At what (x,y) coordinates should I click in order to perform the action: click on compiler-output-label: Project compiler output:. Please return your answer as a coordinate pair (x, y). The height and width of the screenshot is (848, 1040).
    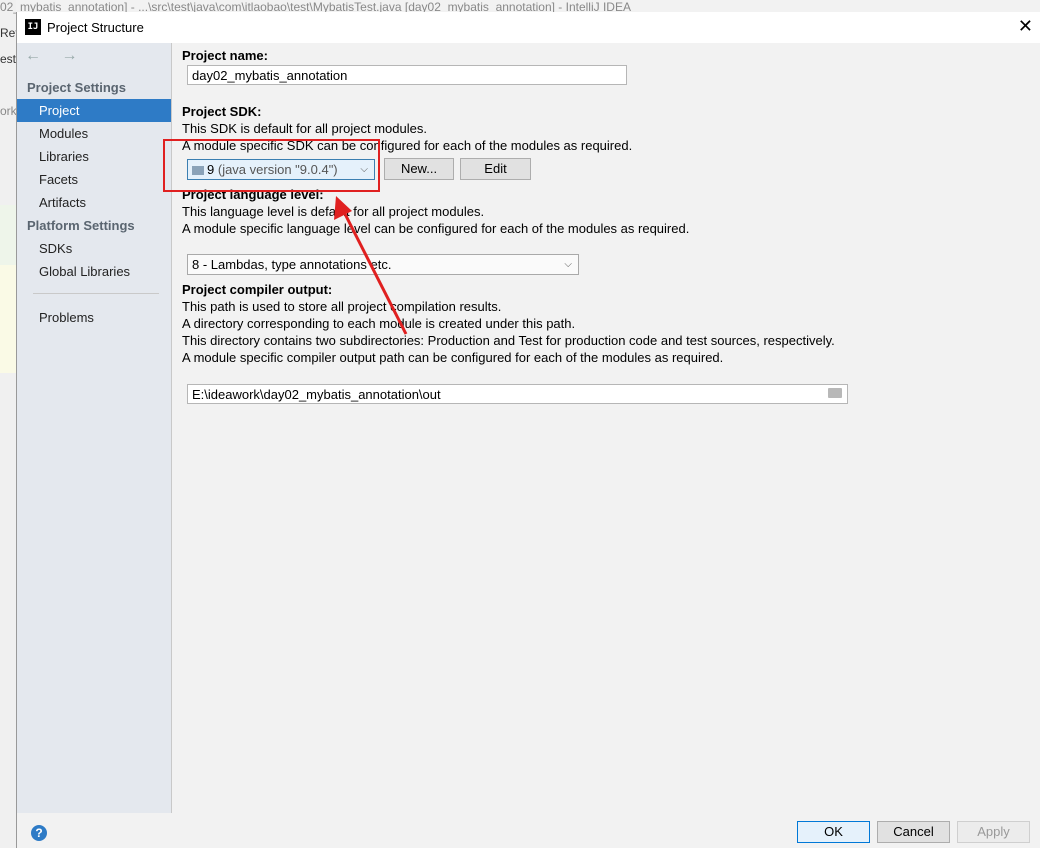
    Looking at the image, I should click on (257, 289).